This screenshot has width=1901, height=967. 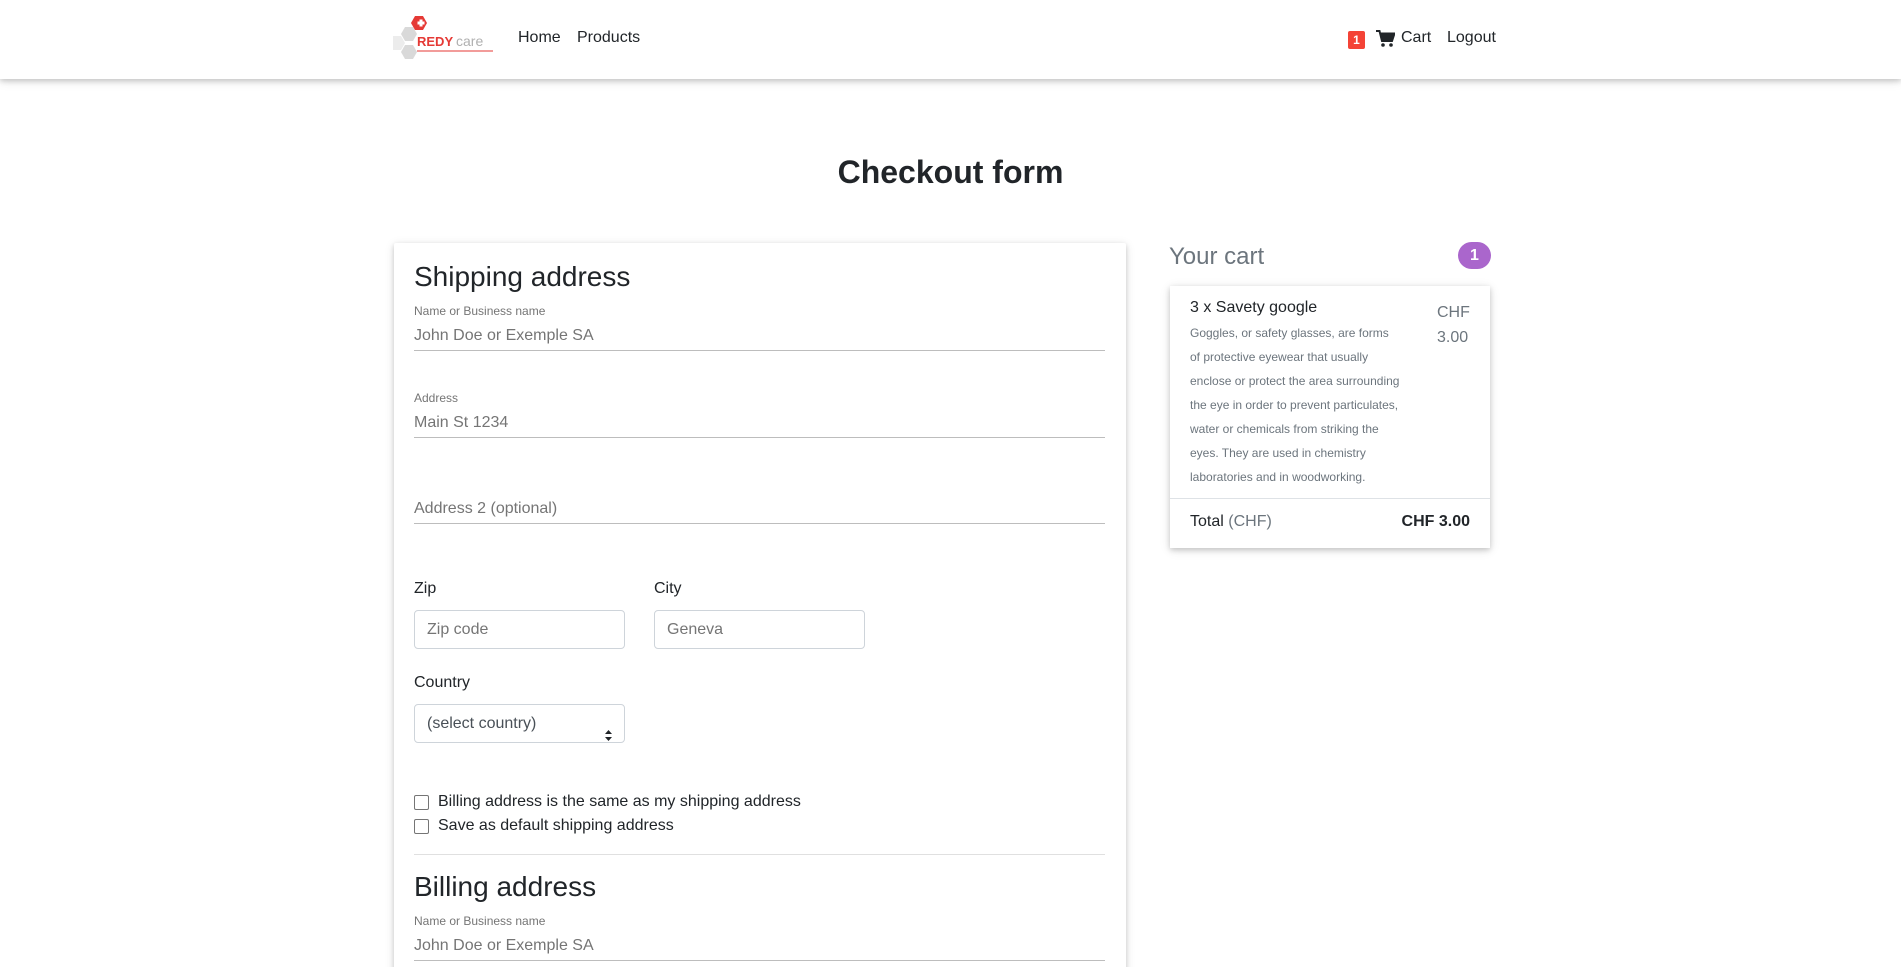 What do you see at coordinates (759, 946) in the screenshot?
I see `billing-name-input` at bounding box center [759, 946].